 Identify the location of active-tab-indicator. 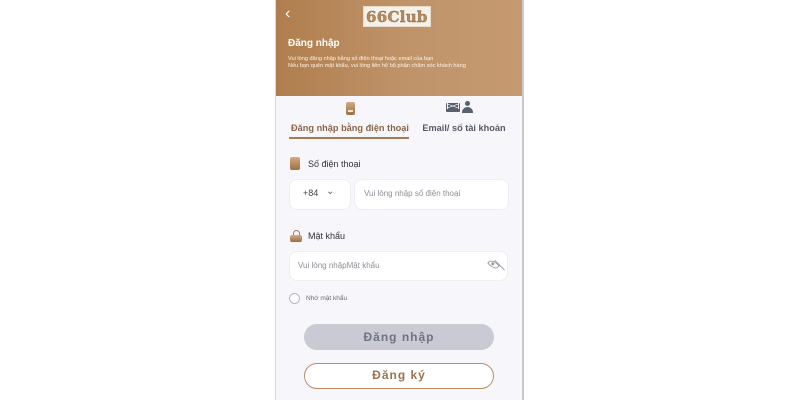
(349, 138).